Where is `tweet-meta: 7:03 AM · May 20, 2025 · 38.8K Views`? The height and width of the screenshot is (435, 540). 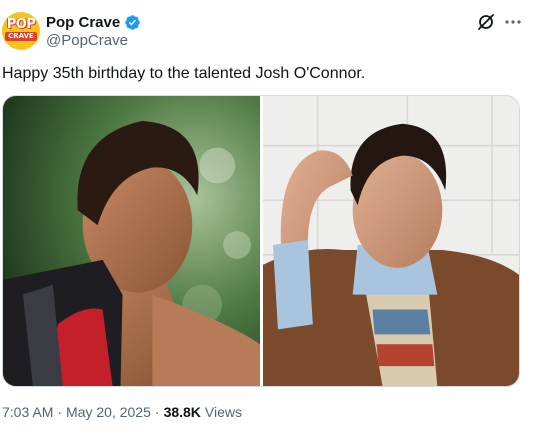 tweet-meta: 7:03 AM · May 20, 2025 · 38.8K Views is located at coordinates (122, 412).